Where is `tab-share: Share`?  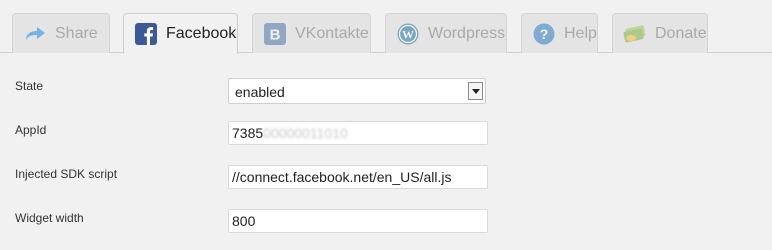
tab-share: Share is located at coordinates (61, 33).